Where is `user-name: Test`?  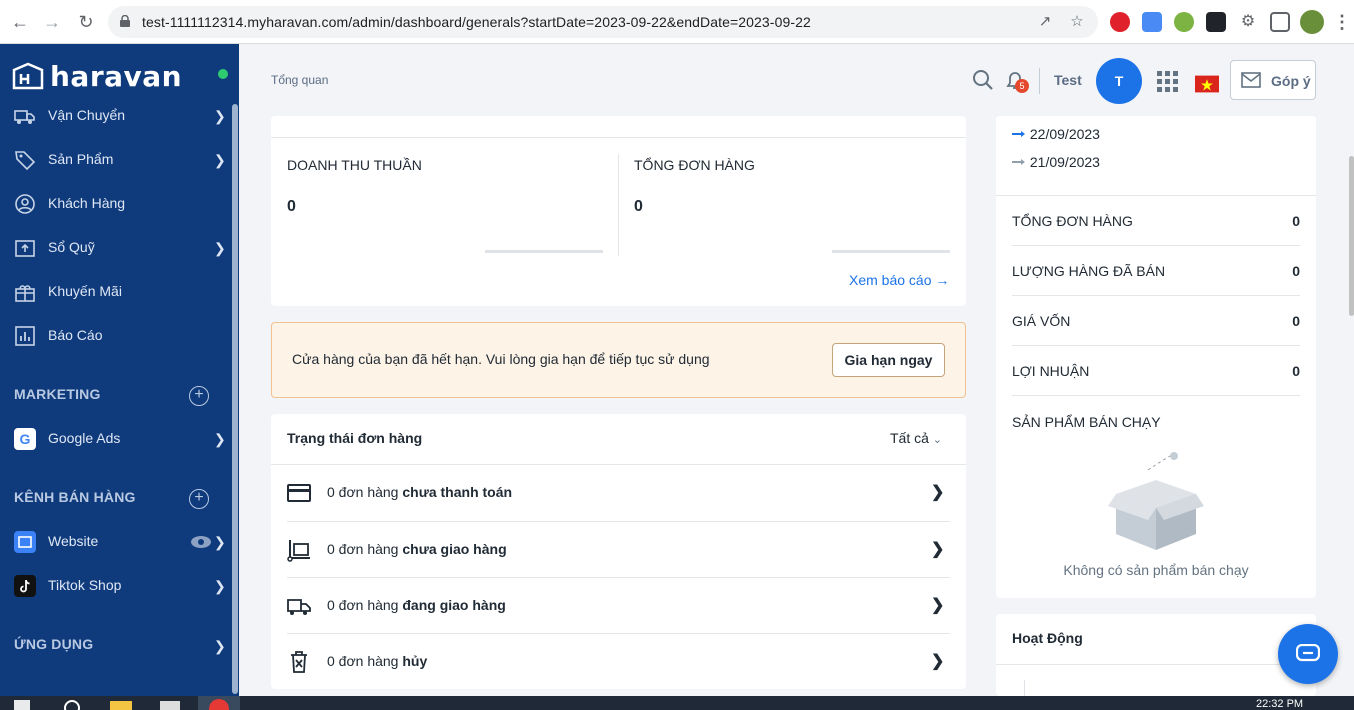
user-name: Test is located at coordinates (1068, 80).